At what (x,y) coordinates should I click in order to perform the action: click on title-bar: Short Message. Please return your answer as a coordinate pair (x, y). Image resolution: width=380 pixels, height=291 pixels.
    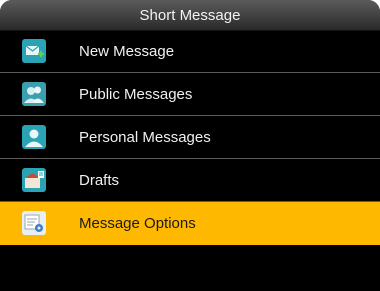
    Looking at the image, I should click on (190, 15).